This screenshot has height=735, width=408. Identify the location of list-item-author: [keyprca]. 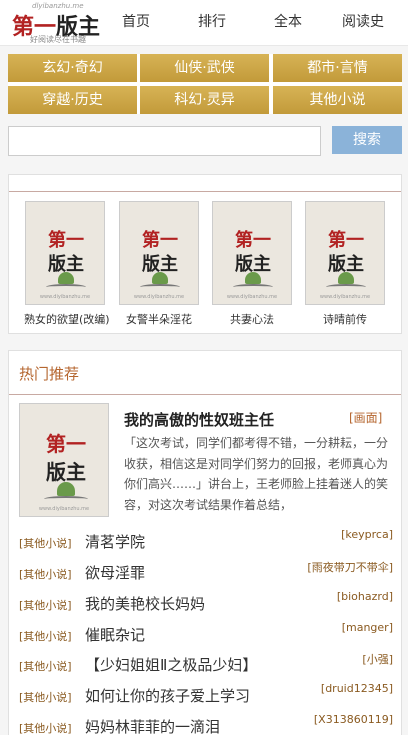
(367, 534).